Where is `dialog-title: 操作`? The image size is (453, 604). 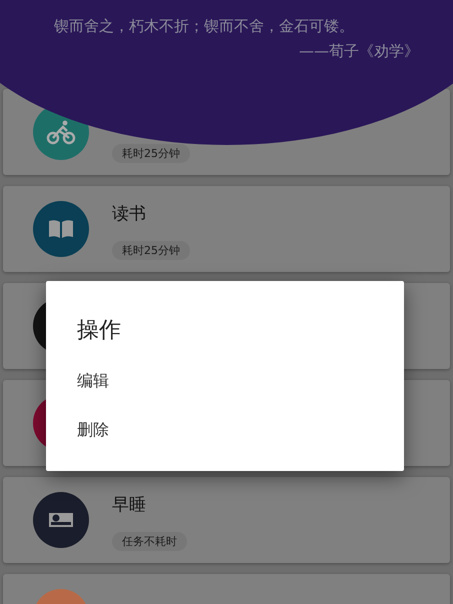
dialog-title: 操作 is located at coordinates (99, 331).